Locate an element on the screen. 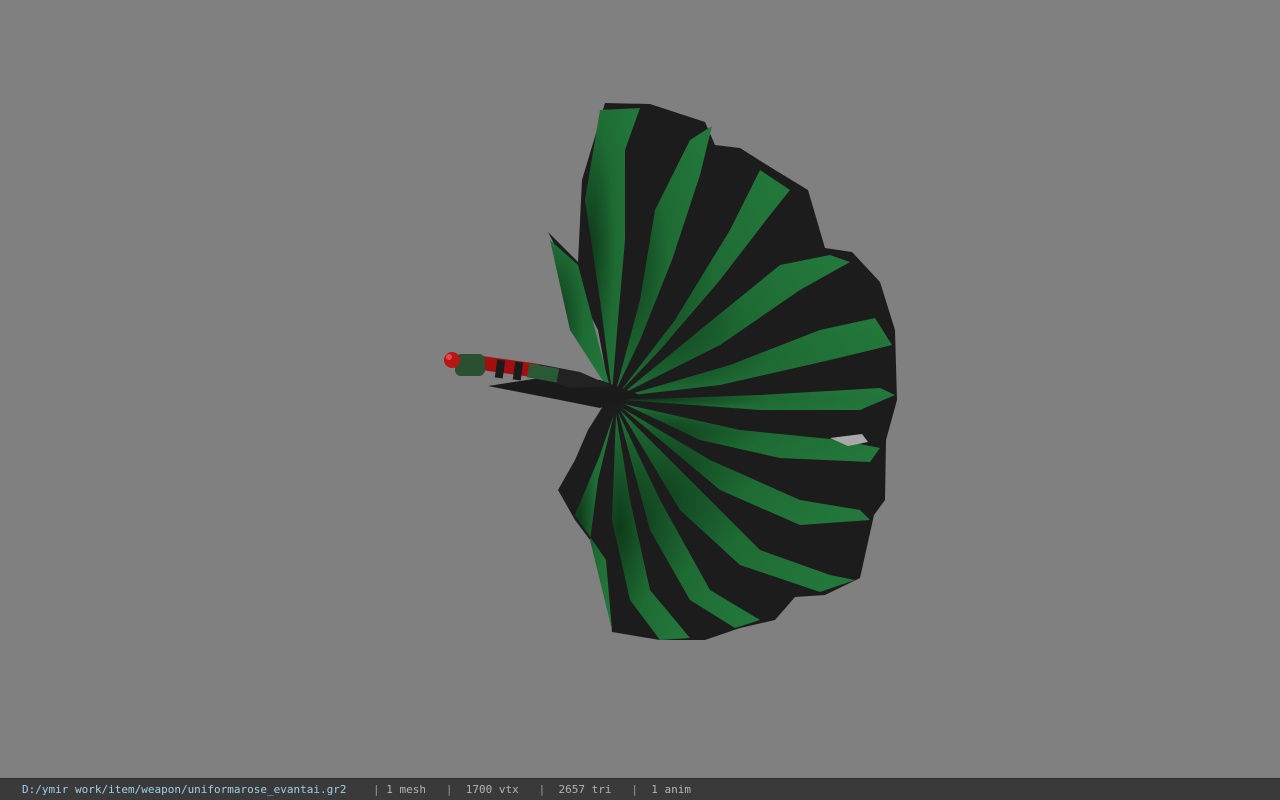  animation-count: 1 anim is located at coordinates (671, 789).